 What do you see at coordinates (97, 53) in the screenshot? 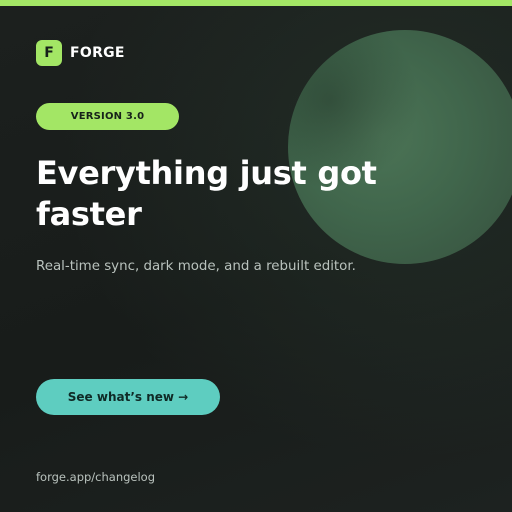
I see `brand-name: FORGE` at bounding box center [97, 53].